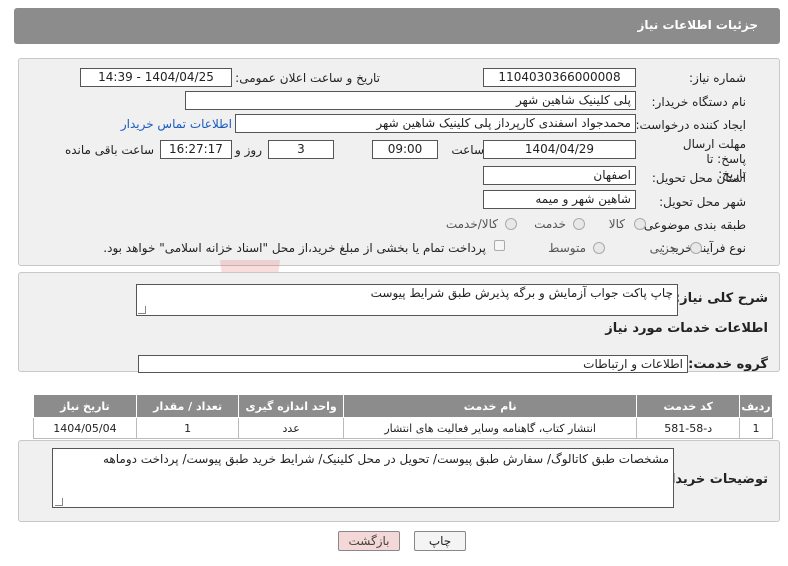 The height and width of the screenshot is (566, 788). I want to click on service-group-label: گروه خدمت:, so click(728, 364).